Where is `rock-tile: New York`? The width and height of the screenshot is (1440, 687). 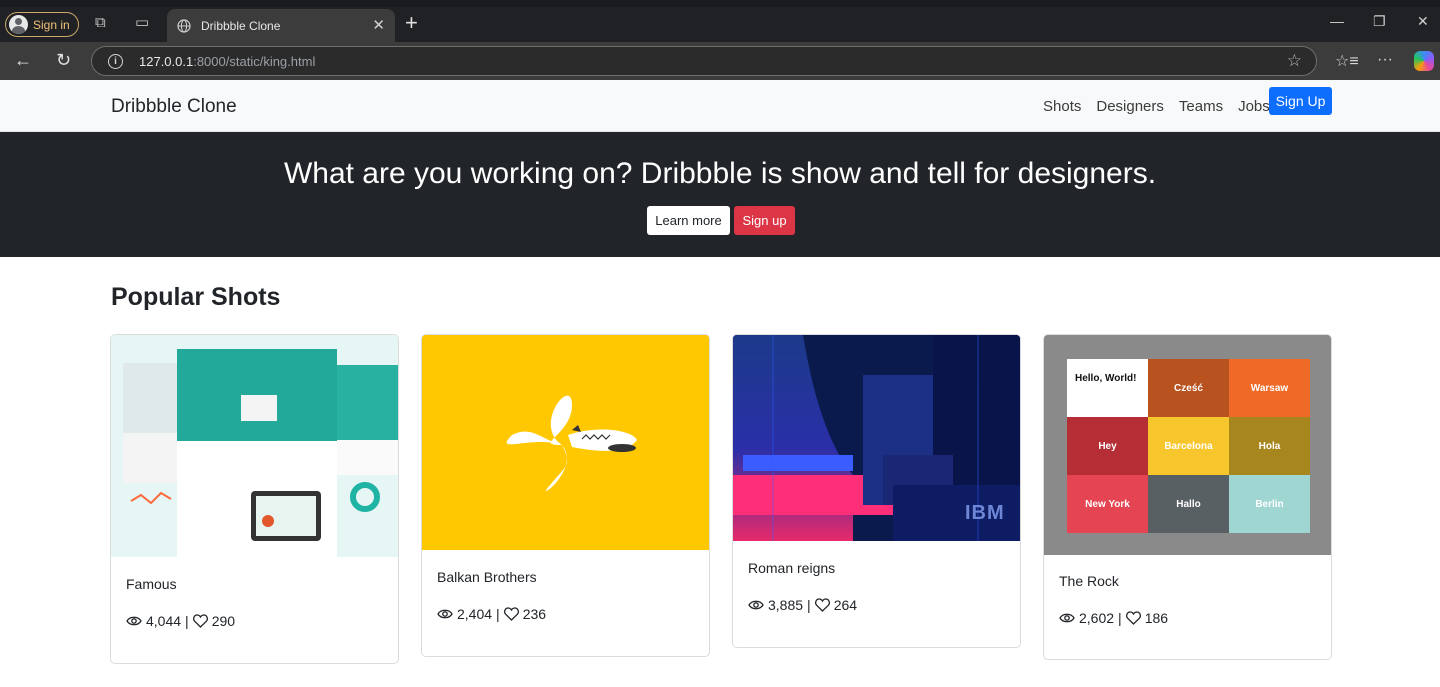 rock-tile: New York is located at coordinates (1107, 504).